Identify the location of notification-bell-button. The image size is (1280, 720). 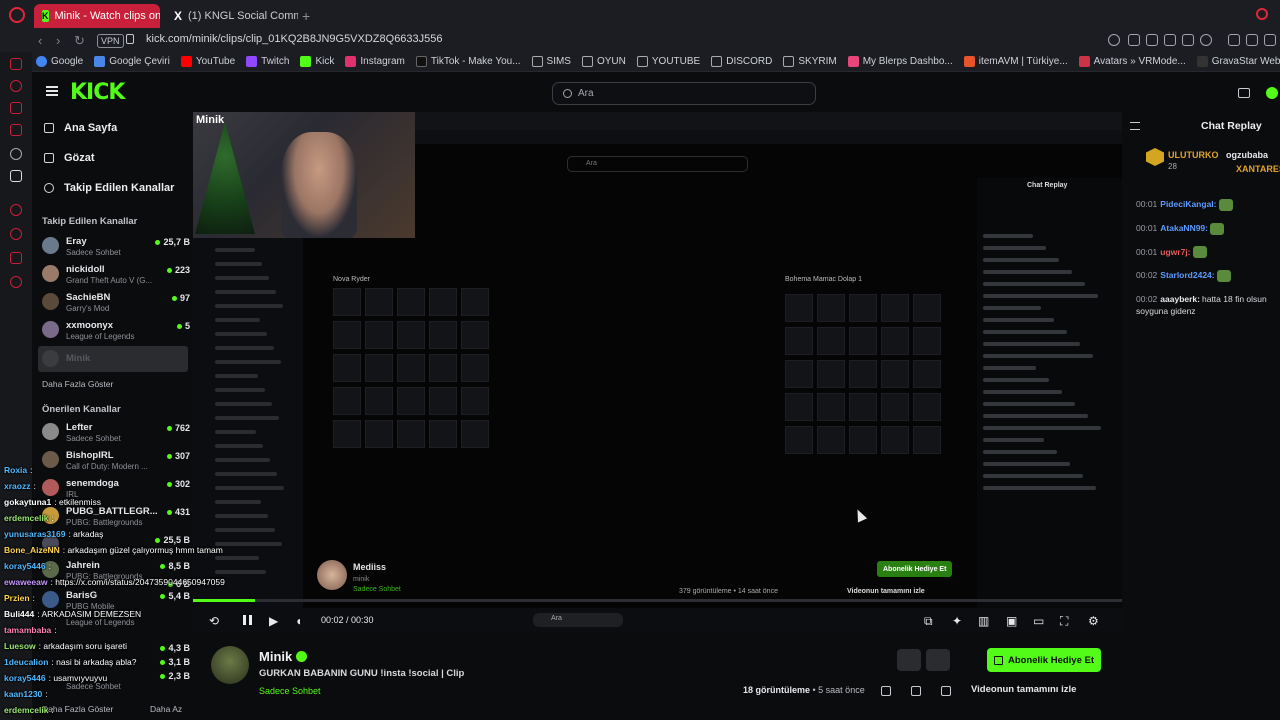
(909, 660).